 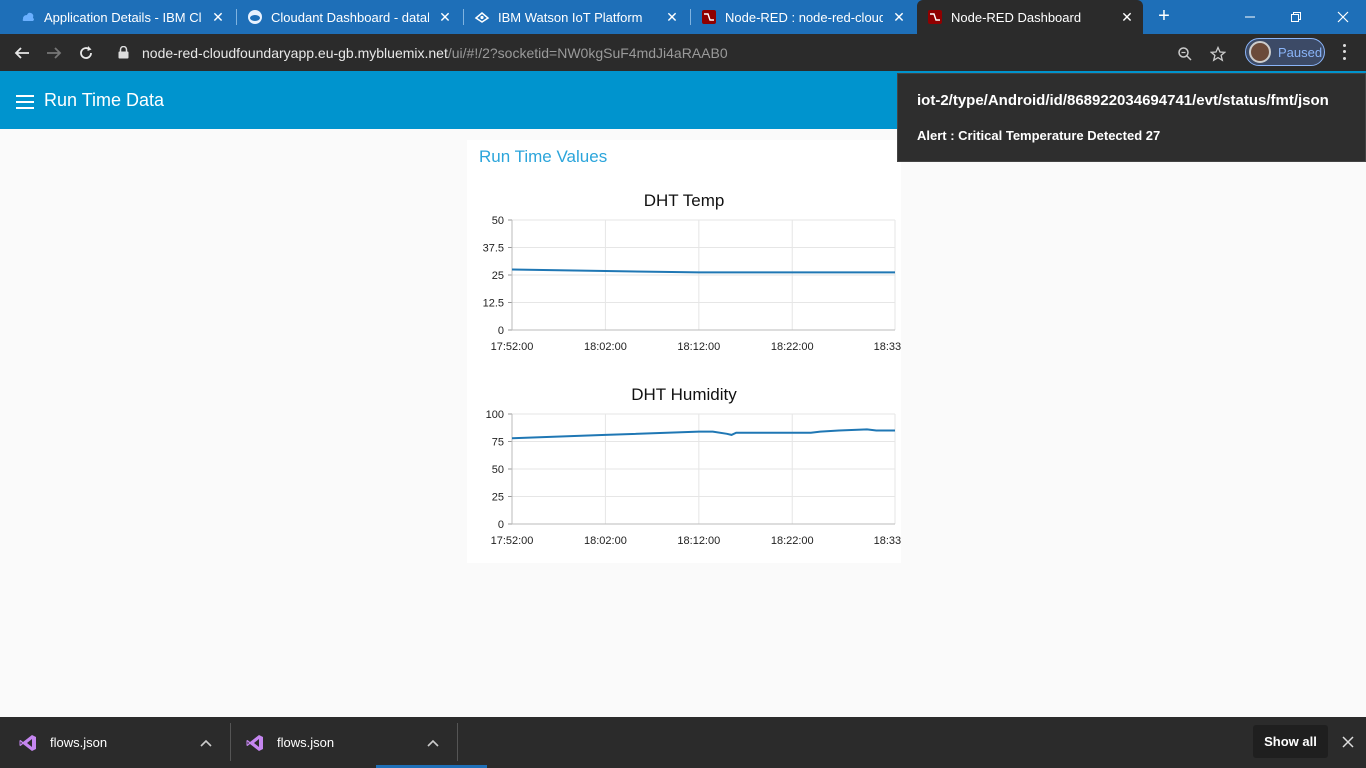 I want to click on url-path: /ui/#!/2?socketid=NW0kgSuF4mdJi4aRAAB0, so click(x=587, y=52).